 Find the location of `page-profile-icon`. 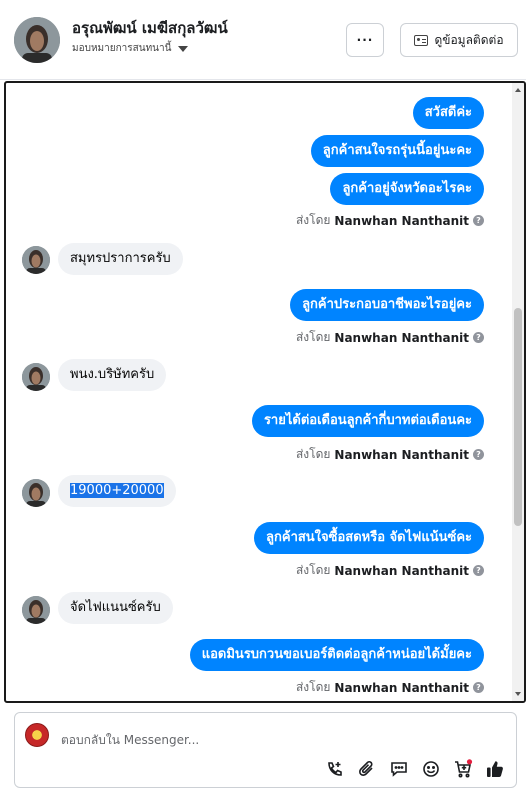

page-profile-icon is located at coordinates (37, 735).